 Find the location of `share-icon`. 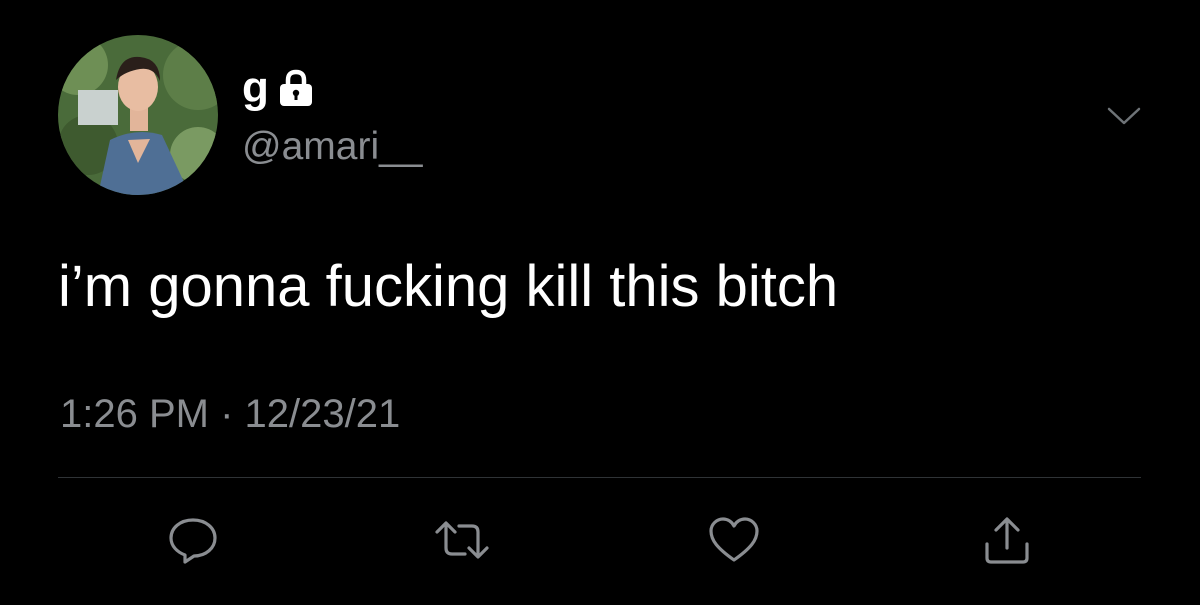

share-icon is located at coordinates (1007, 540).